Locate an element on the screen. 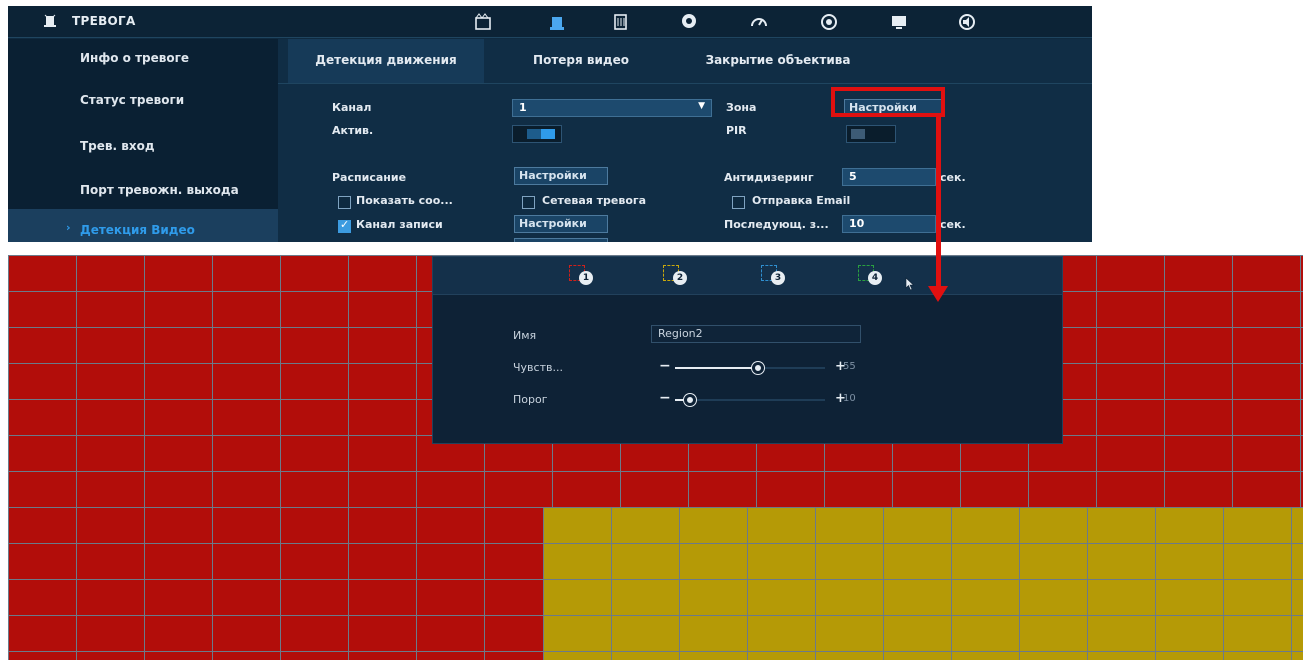 The width and height of the screenshot is (1303, 660). region-number: 3 is located at coordinates (778, 278).